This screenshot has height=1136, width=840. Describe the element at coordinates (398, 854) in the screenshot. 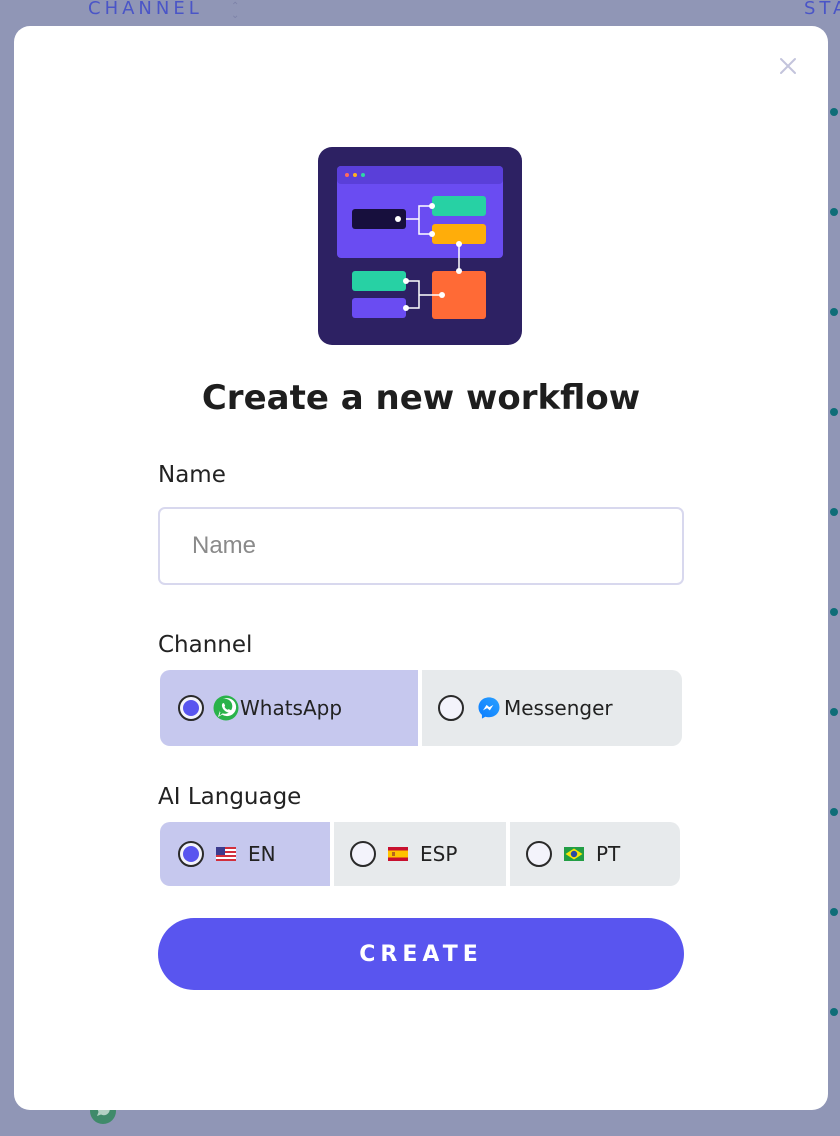

I see `spain-flag-icon` at that location.